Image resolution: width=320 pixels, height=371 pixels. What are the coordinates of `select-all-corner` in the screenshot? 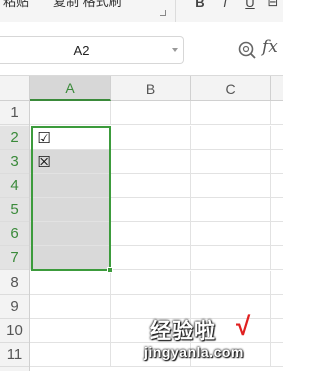 It's located at (15, 88).